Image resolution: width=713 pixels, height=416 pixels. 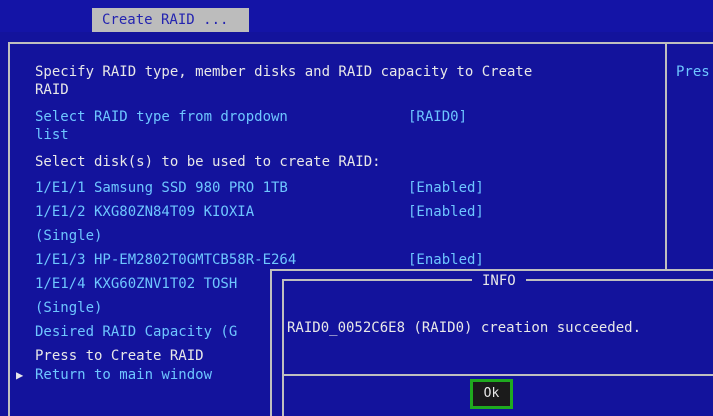 What do you see at coordinates (69, 236) in the screenshot?
I see `disk-item-2-mode: (Single)` at bounding box center [69, 236].